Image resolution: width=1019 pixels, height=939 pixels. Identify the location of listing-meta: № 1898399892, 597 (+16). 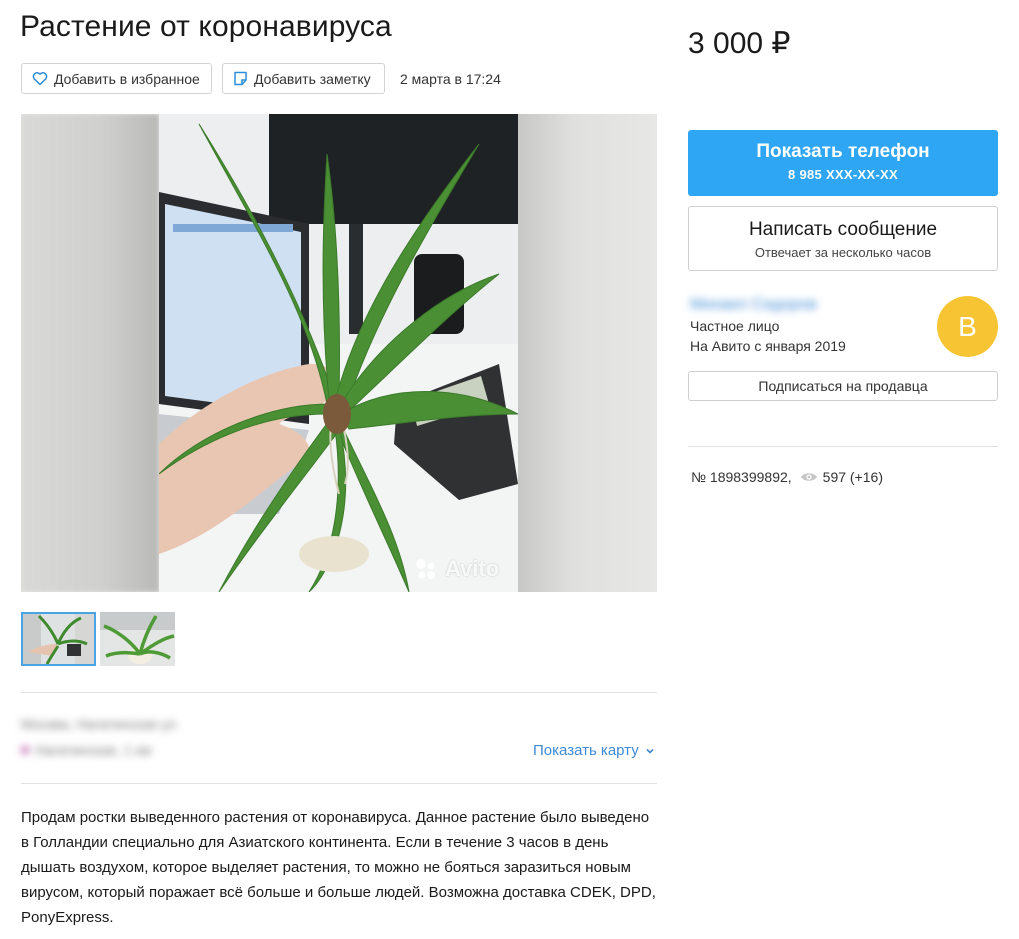
(787, 477).